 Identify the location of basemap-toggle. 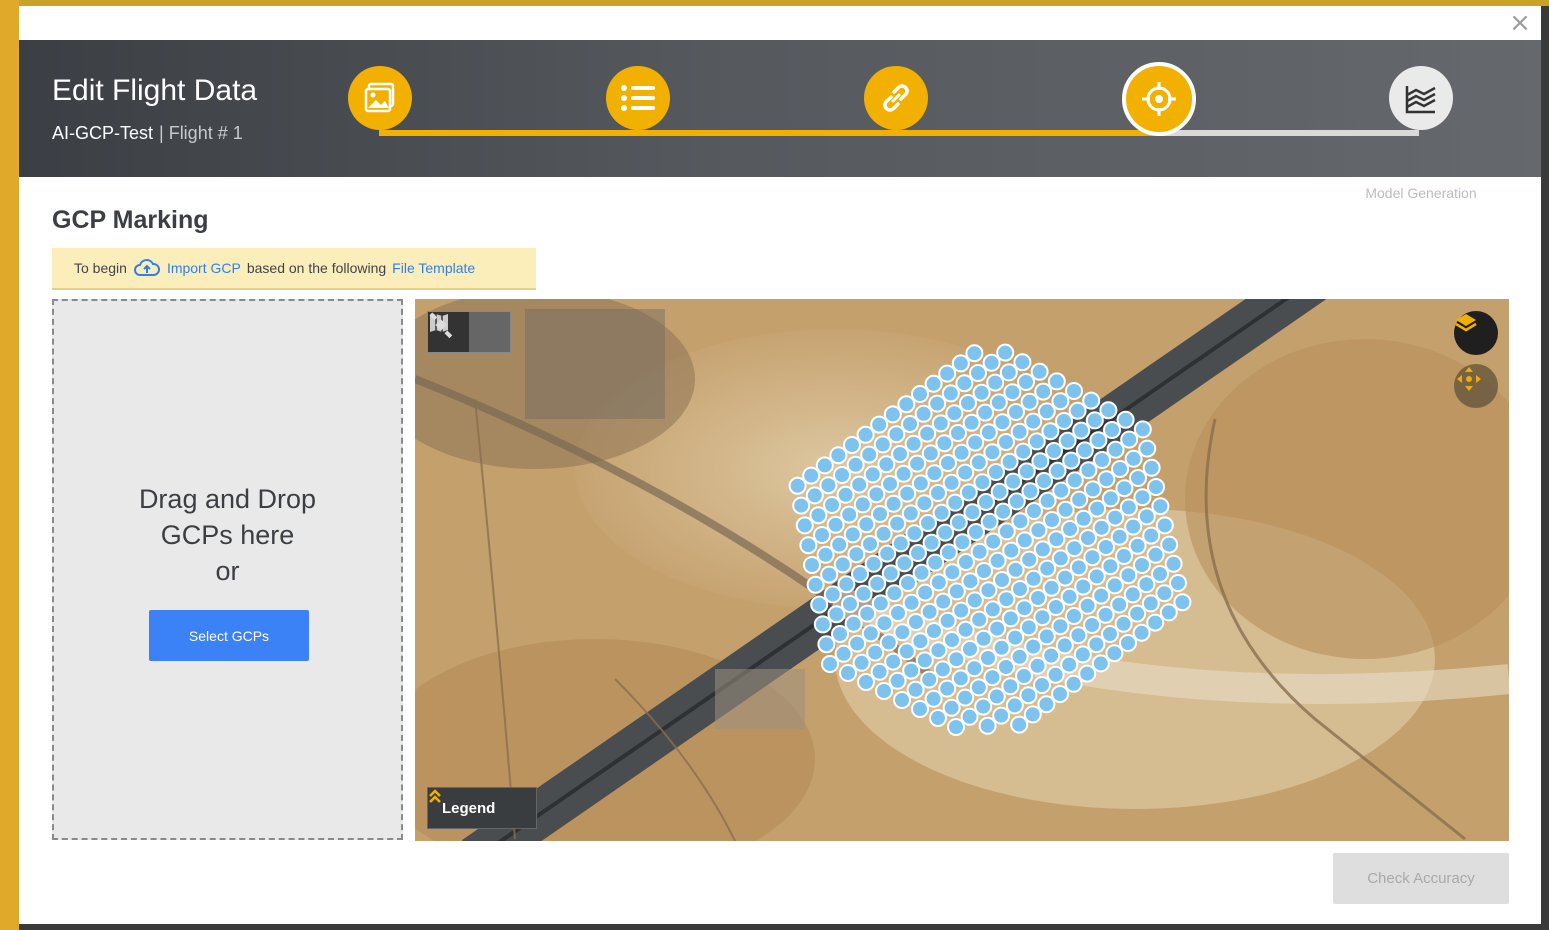
(469, 332).